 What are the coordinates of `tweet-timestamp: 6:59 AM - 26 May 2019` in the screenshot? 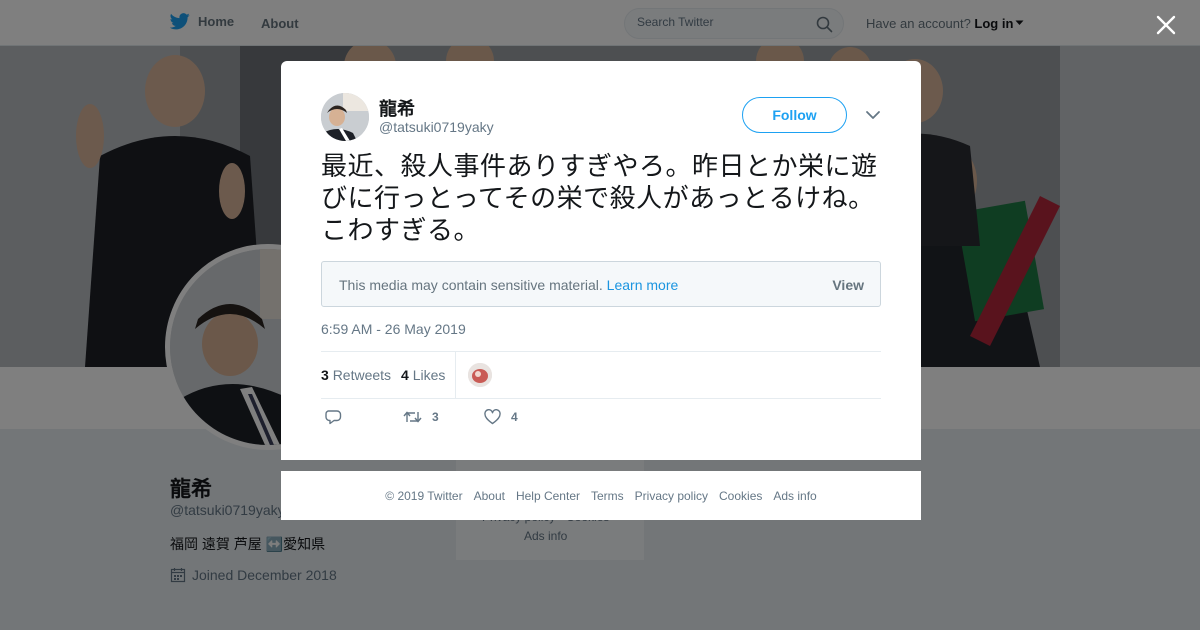 It's located at (393, 329).